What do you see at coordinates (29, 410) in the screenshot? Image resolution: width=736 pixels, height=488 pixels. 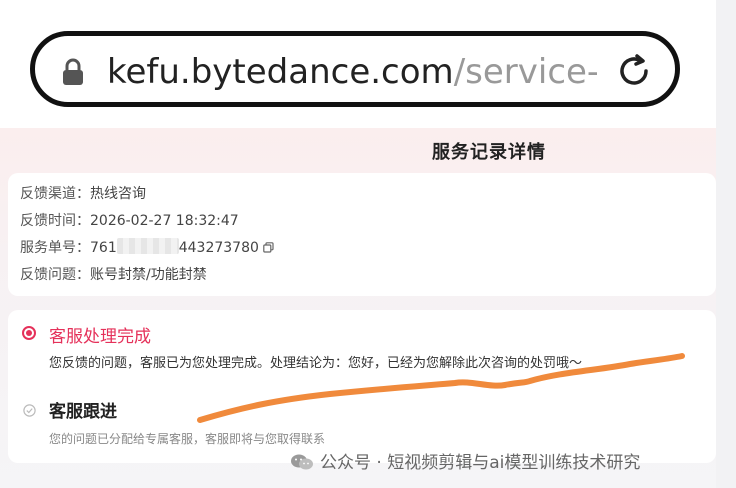 I see `check-circle-icon` at bounding box center [29, 410].